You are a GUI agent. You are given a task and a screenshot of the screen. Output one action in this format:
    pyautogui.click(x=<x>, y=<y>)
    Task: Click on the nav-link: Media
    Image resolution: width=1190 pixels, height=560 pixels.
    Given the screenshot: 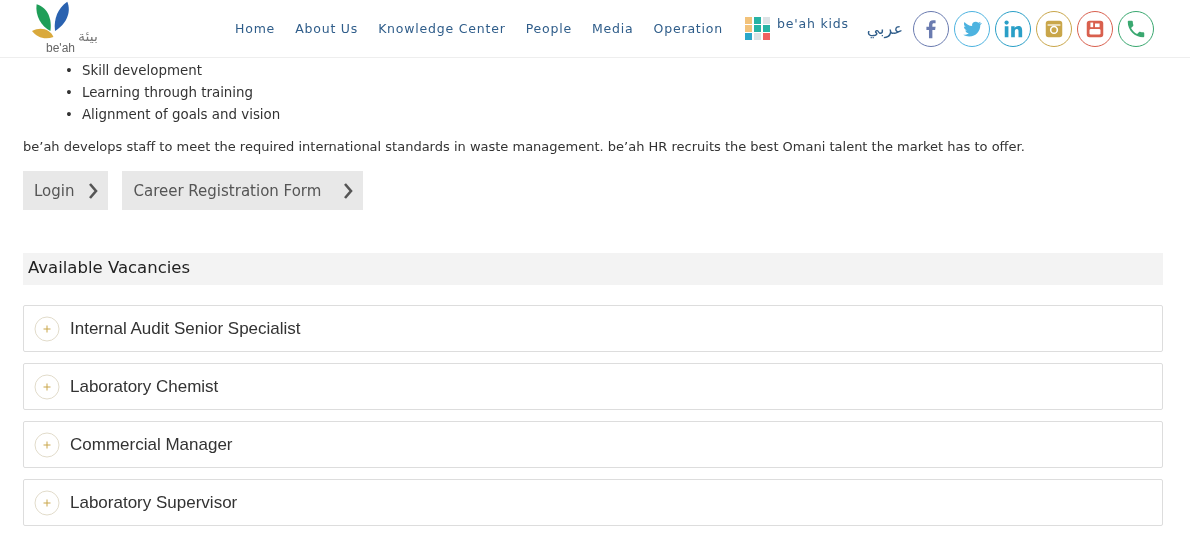 What is the action you would take?
    pyautogui.click(x=613, y=28)
    